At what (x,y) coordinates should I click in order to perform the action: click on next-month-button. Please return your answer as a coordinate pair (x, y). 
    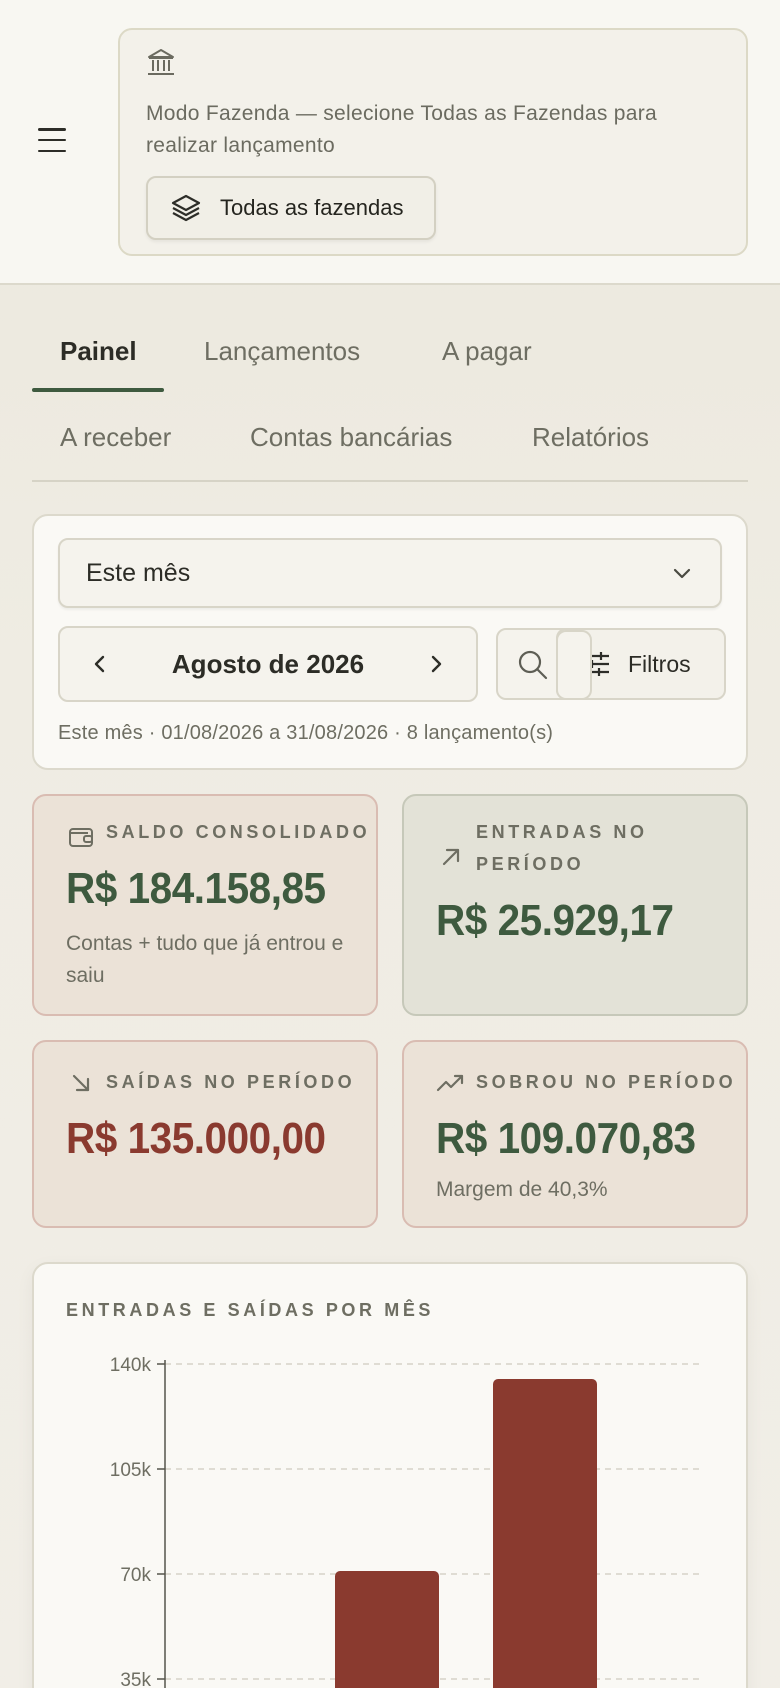
    Looking at the image, I should click on (436, 664).